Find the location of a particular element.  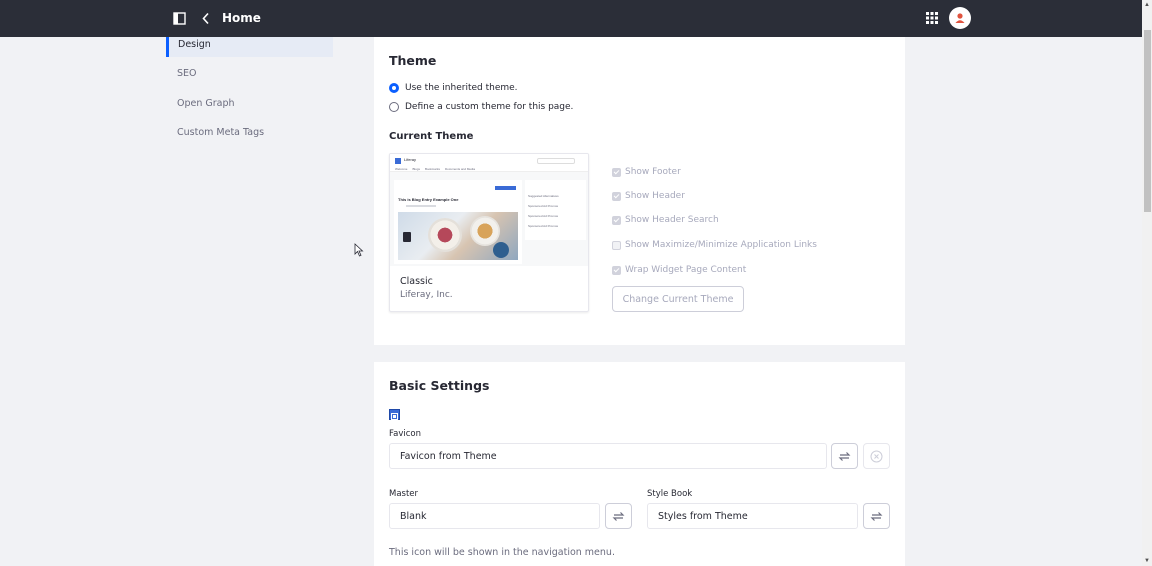

radio-inherited-theme: Use the inherited theme. is located at coordinates (453, 88).